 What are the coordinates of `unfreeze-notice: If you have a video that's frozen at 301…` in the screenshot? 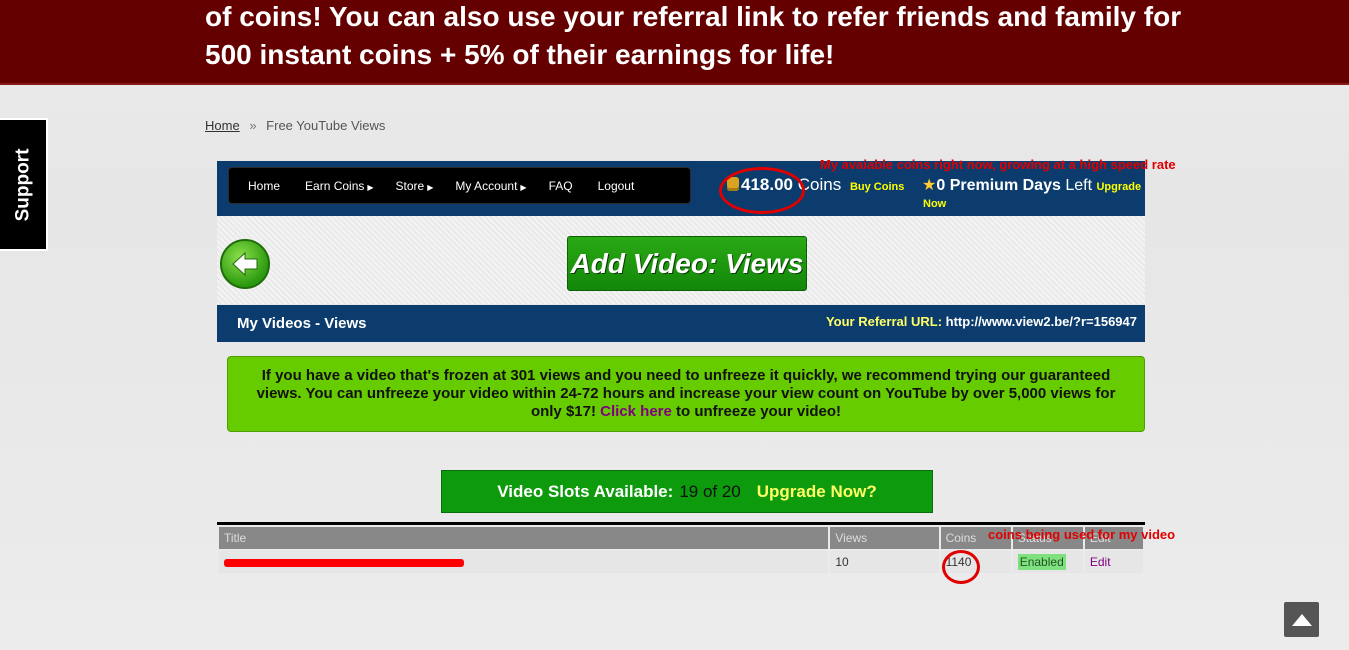 It's located at (686, 394).